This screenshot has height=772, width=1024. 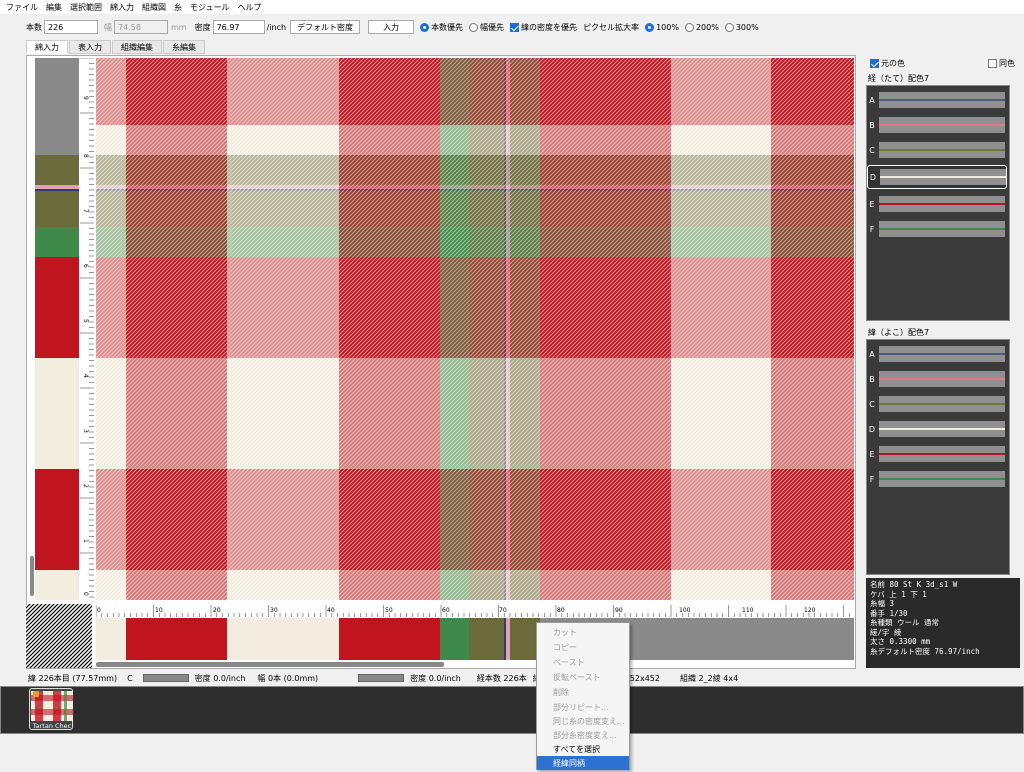 What do you see at coordinates (486, 27) in the screenshot?
I see `width-priority-radio: 幅優先` at bounding box center [486, 27].